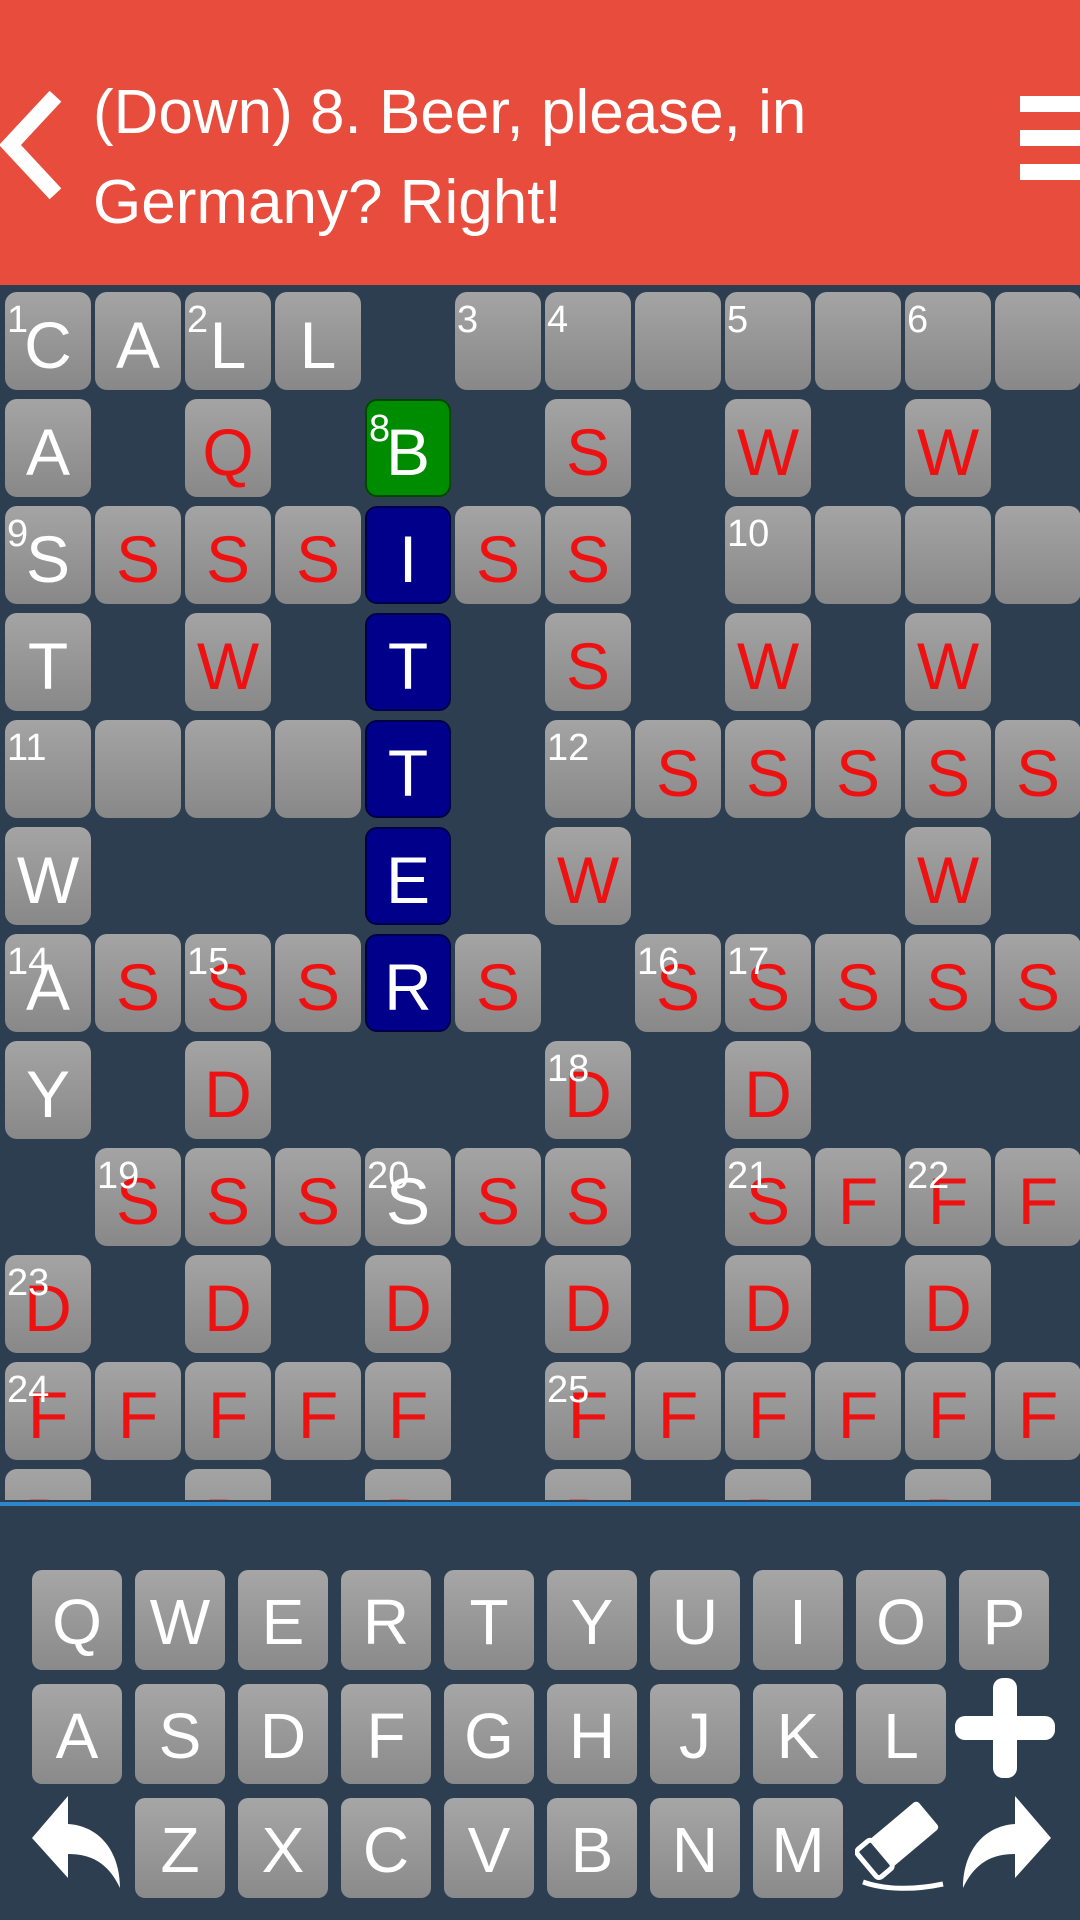 This screenshot has width=1080, height=1920. I want to click on grid-cell: S 19, so click(138, 1197).